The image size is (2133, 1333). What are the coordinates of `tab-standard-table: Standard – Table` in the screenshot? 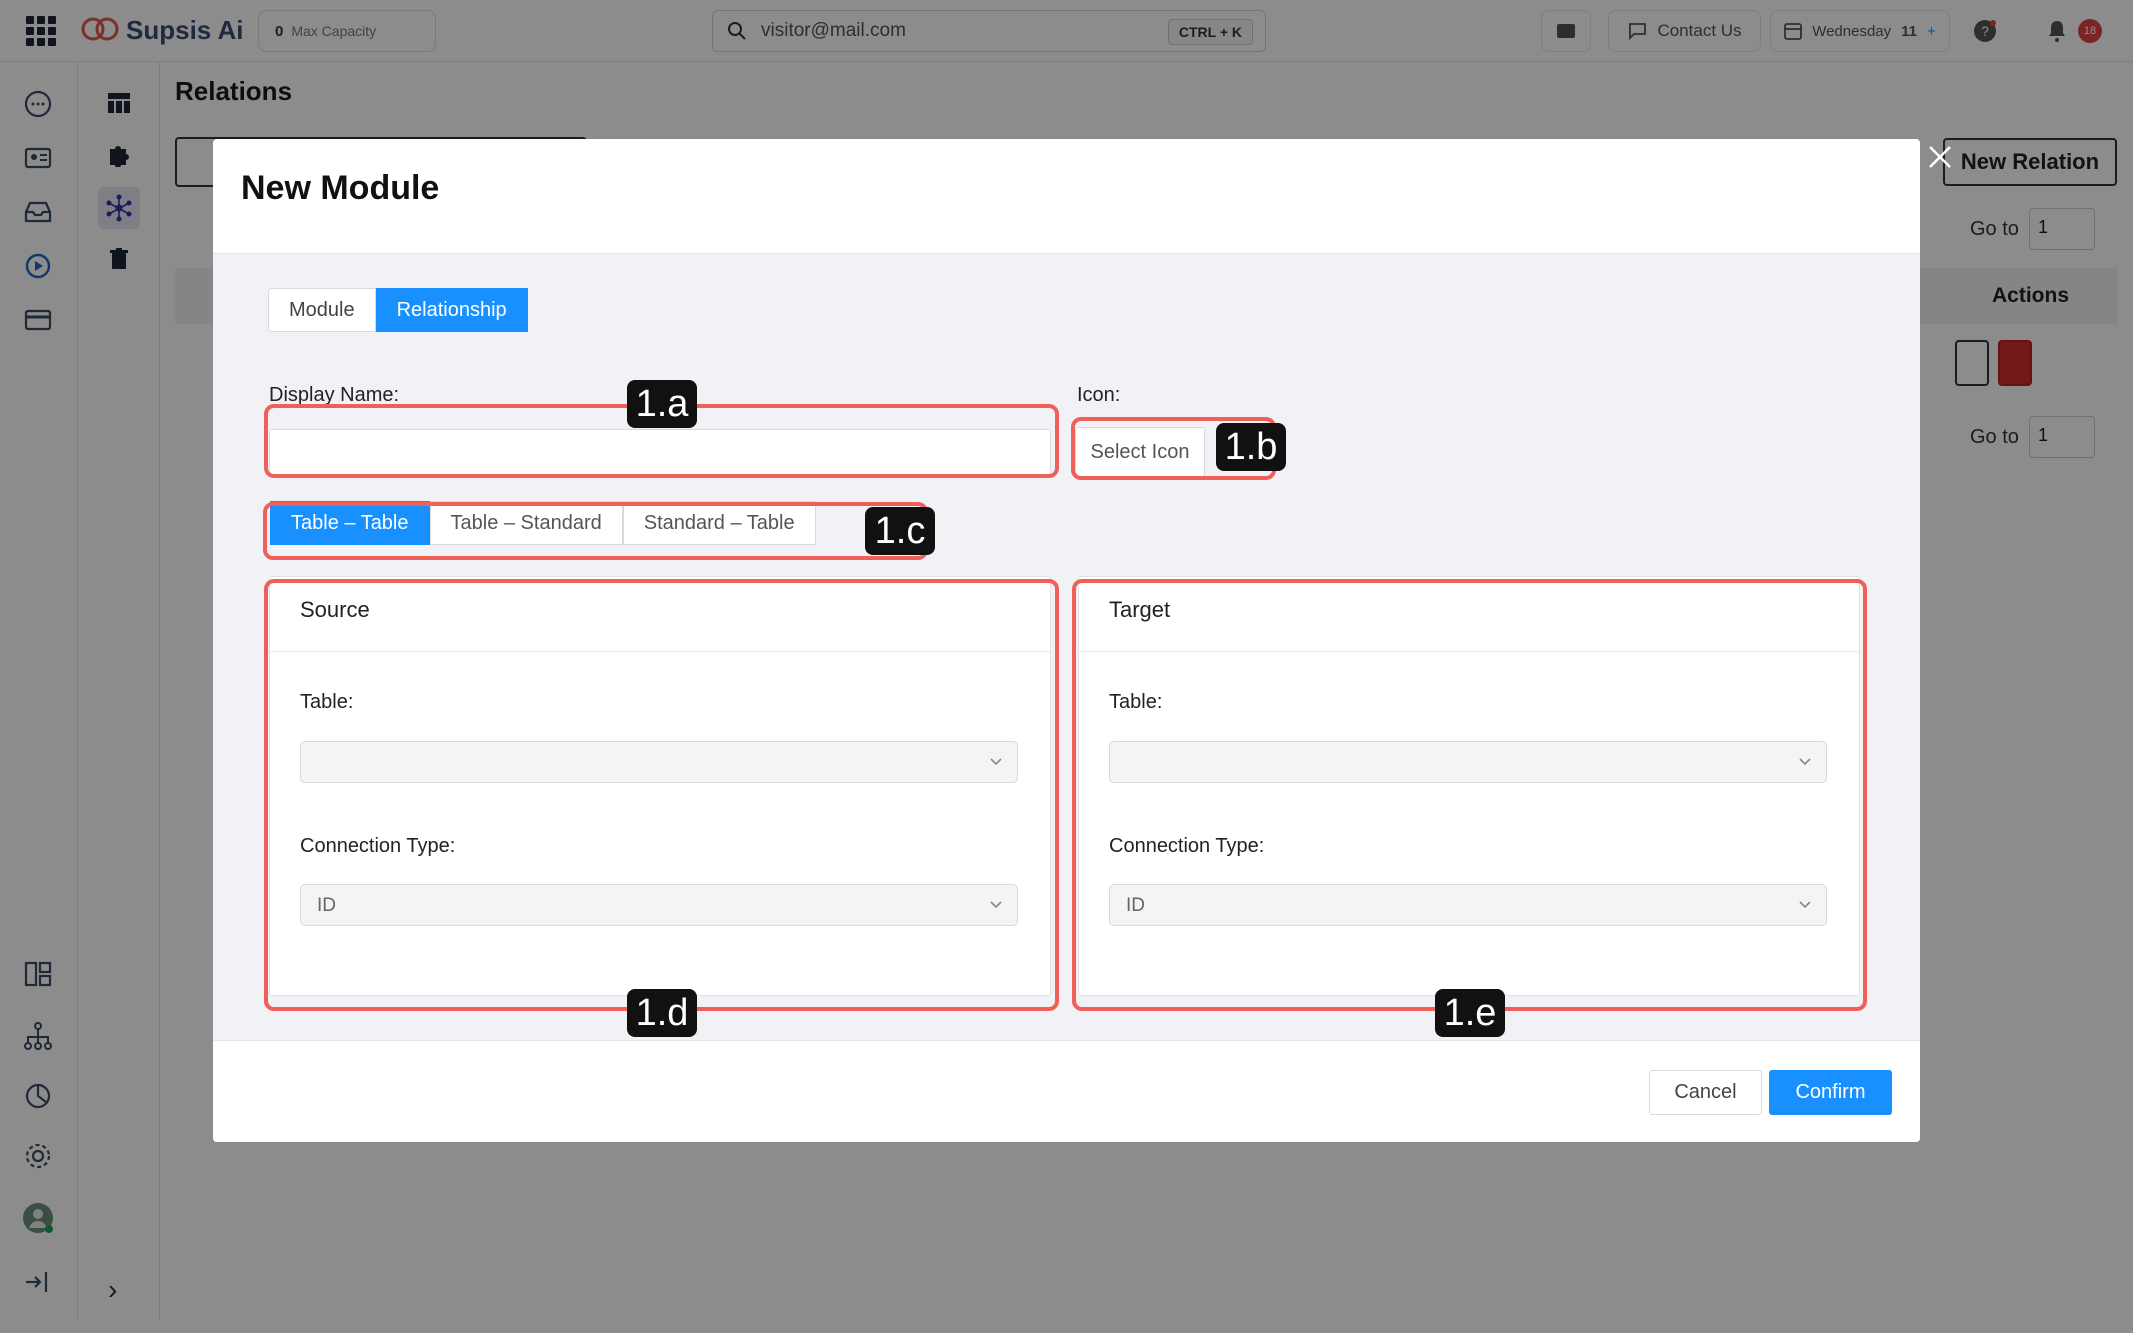 It's located at (719, 523).